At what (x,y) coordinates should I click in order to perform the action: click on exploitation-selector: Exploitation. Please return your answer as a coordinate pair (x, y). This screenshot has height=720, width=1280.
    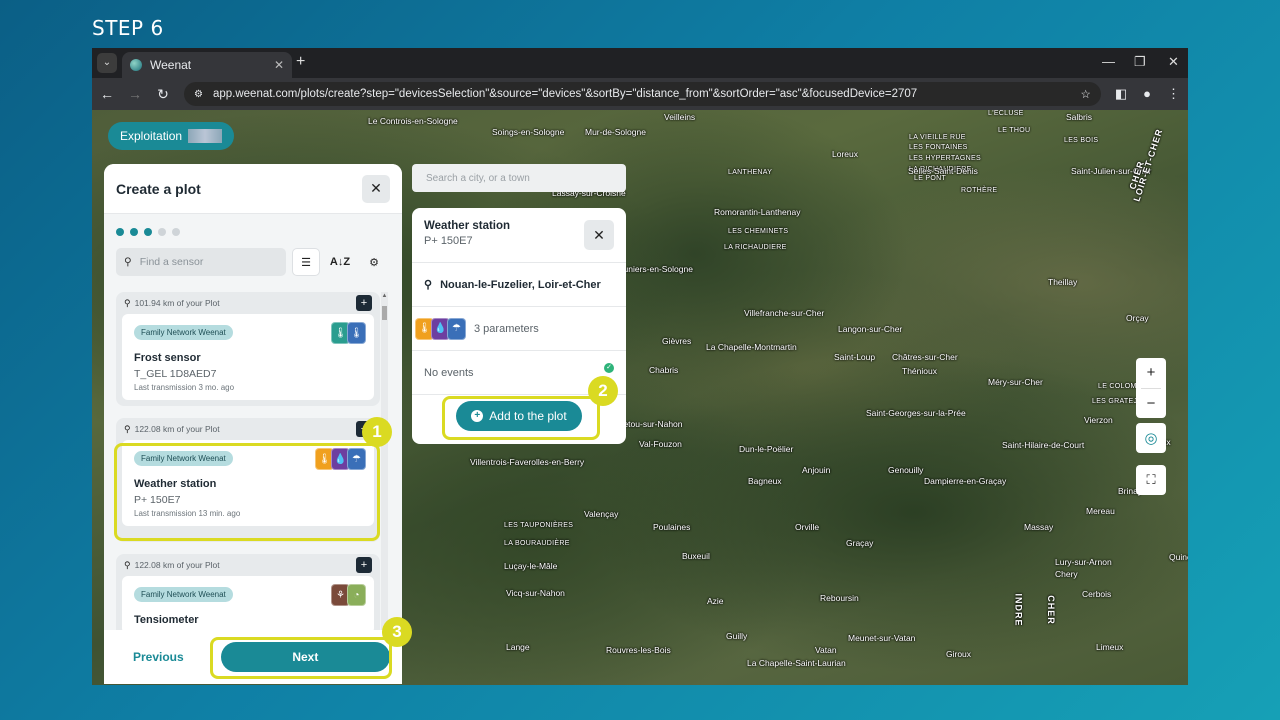
    Looking at the image, I should click on (171, 136).